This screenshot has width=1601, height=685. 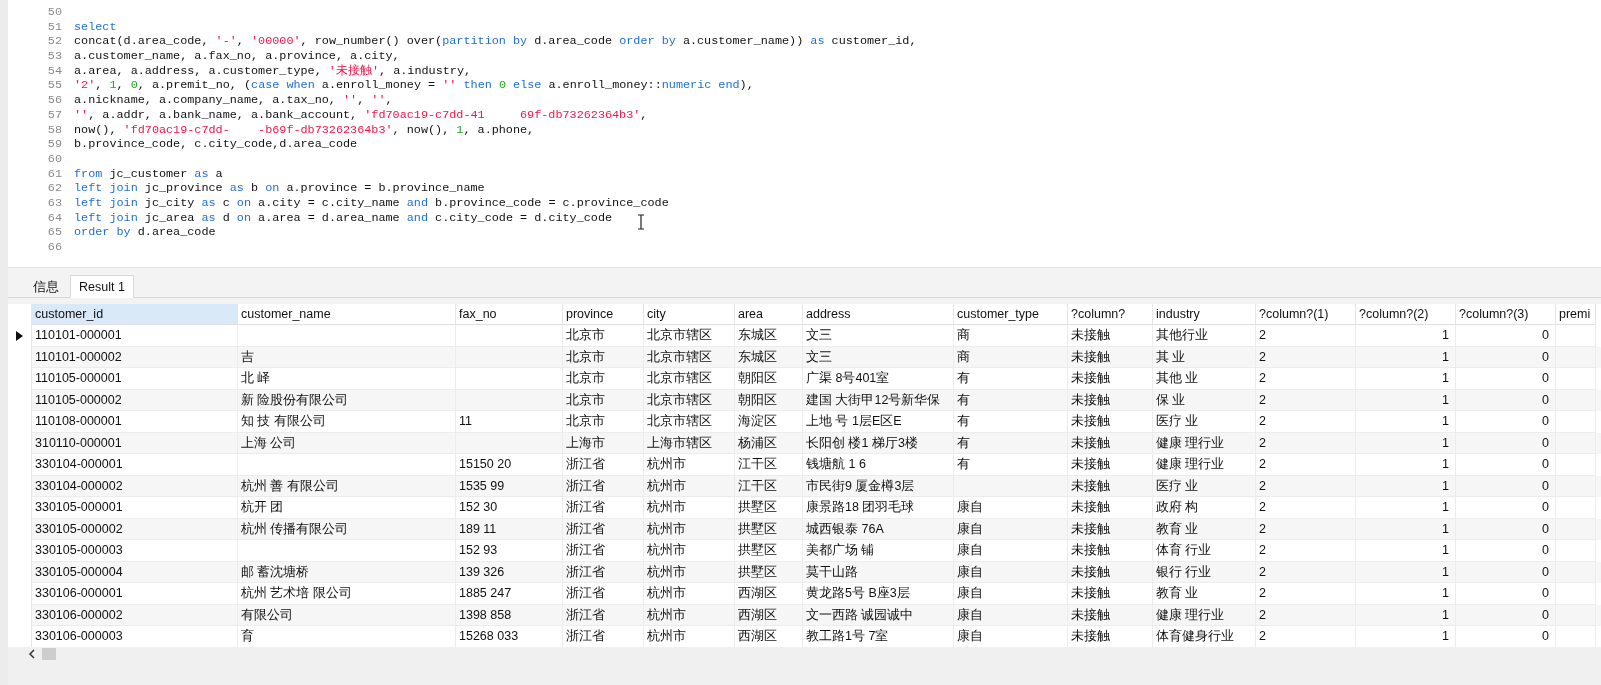 I want to click on line-number: 63, so click(x=54, y=203).